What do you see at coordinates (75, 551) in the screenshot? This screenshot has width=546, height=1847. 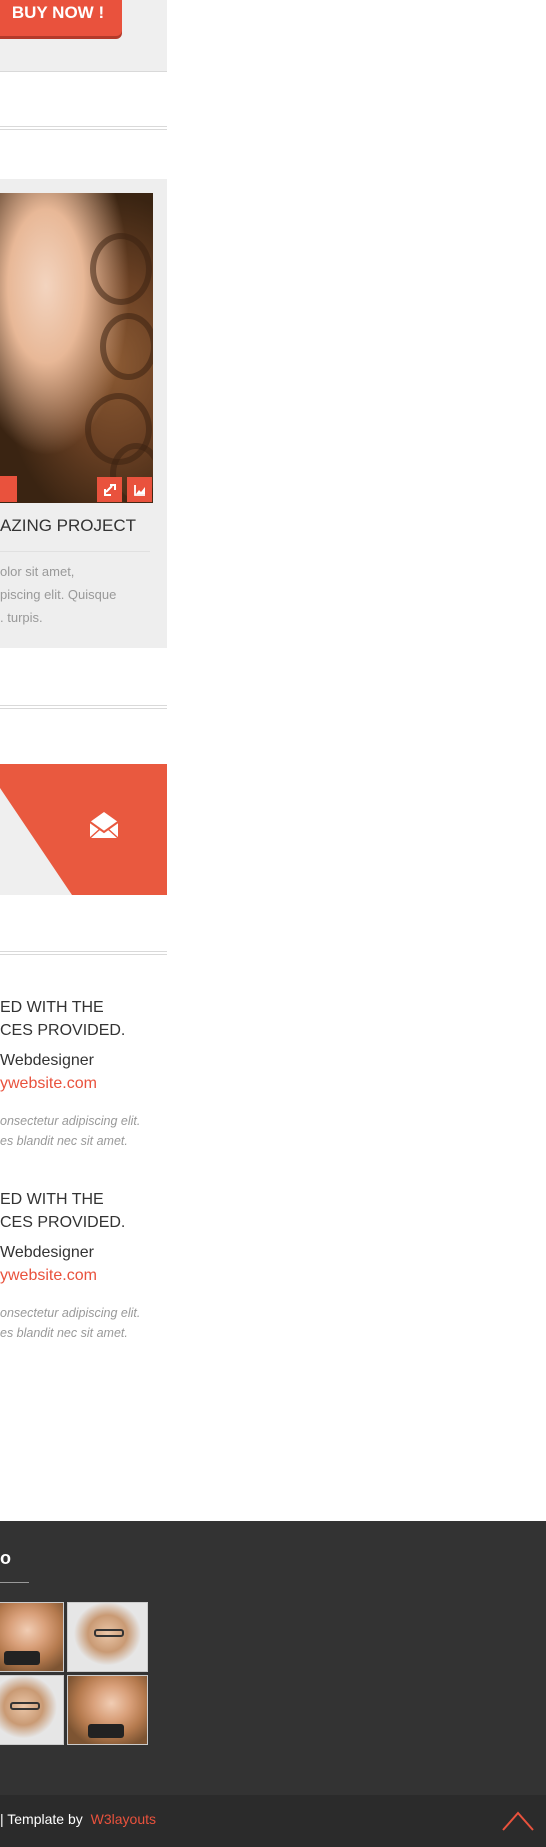 I see `project-divider` at bounding box center [75, 551].